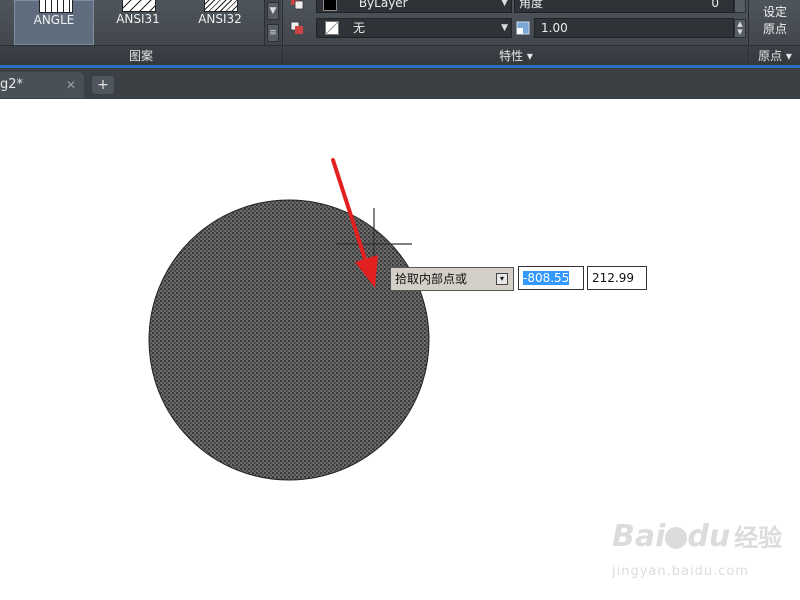  I want to click on prompt-options-icon: ▾, so click(502, 279).